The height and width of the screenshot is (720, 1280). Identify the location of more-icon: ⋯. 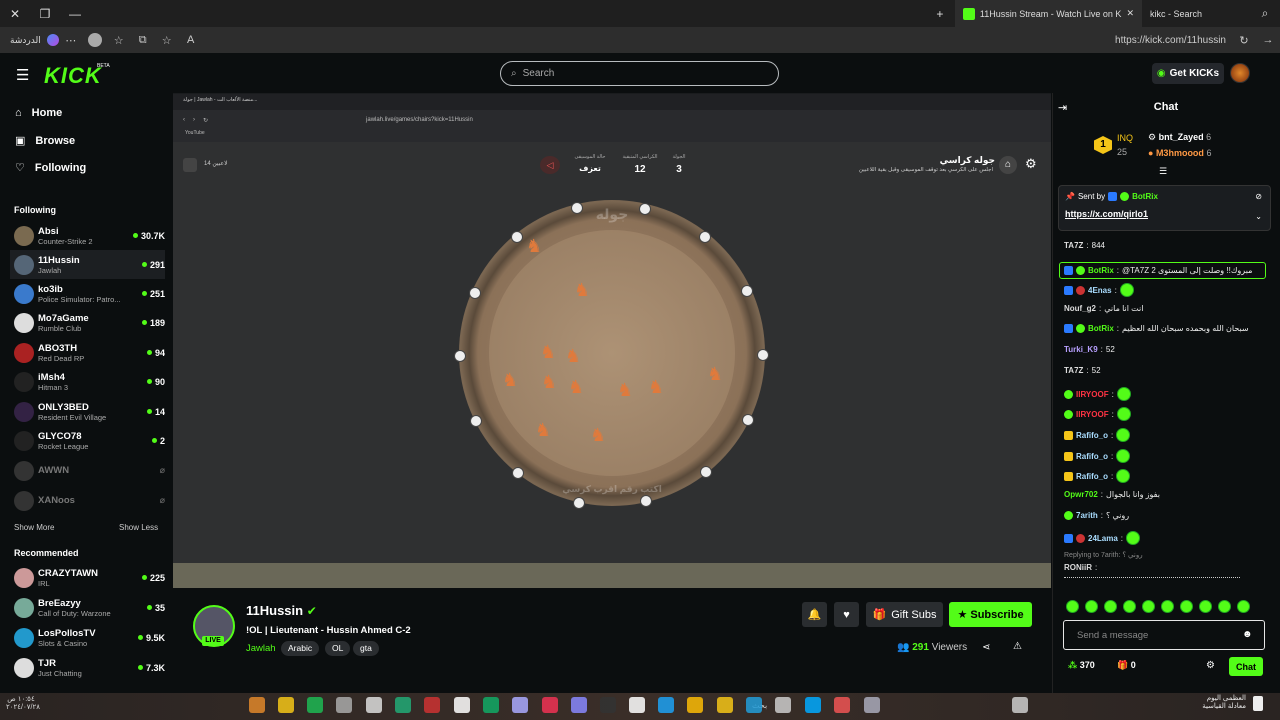
(71, 40).